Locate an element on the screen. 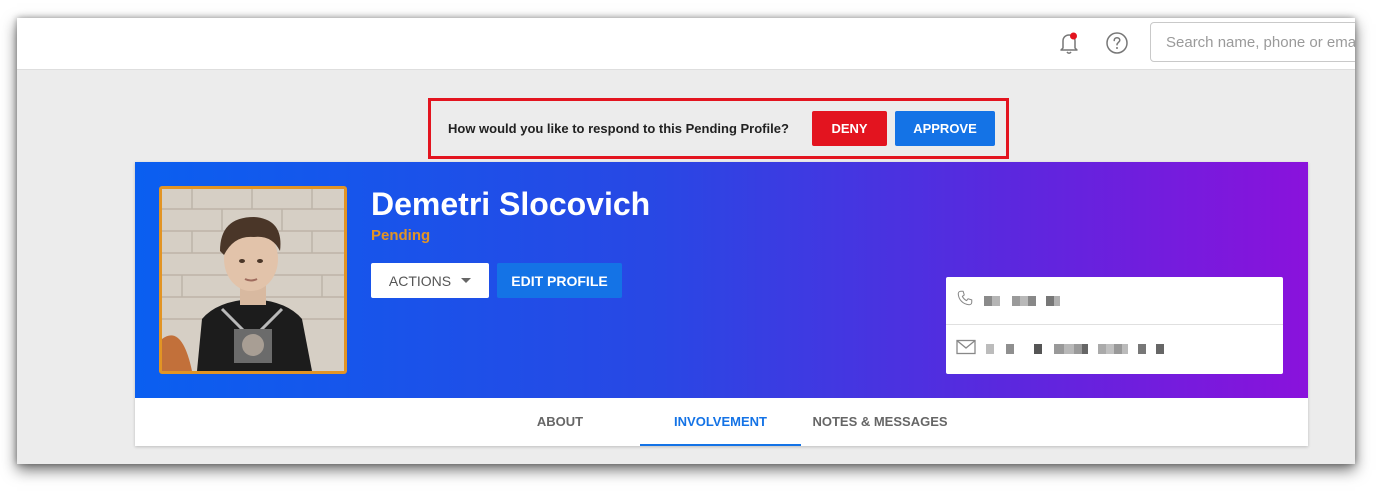 The width and height of the screenshot is (1392, 501). question-circle-icon is located at coordinates (1117, 43).